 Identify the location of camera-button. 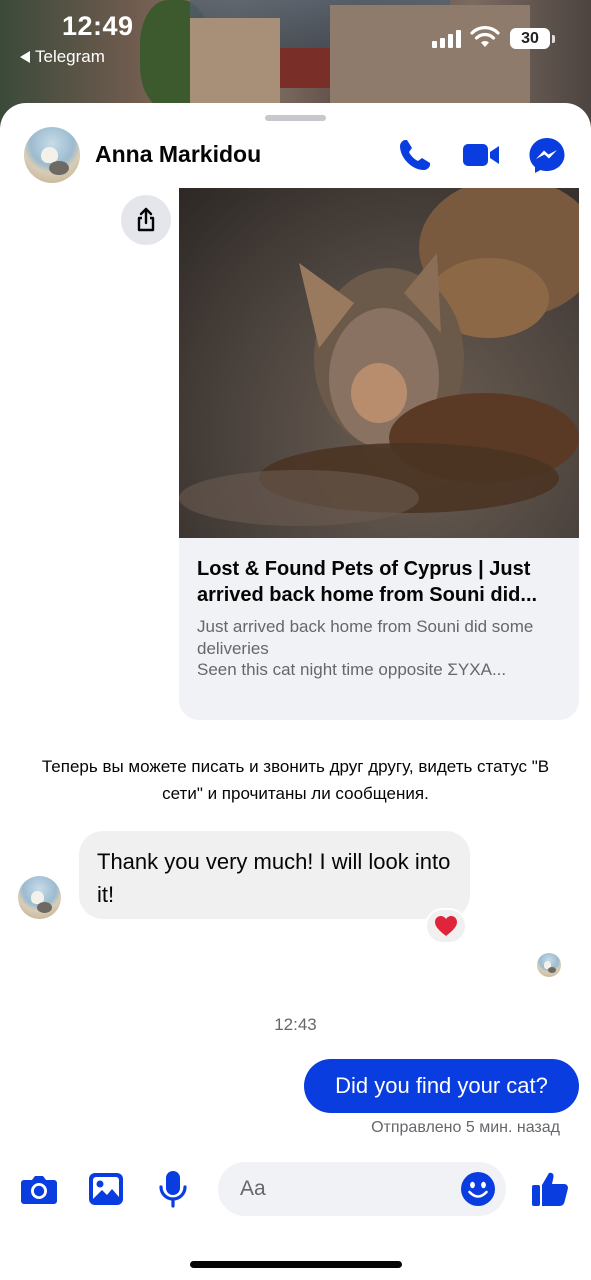
(39, 1189).